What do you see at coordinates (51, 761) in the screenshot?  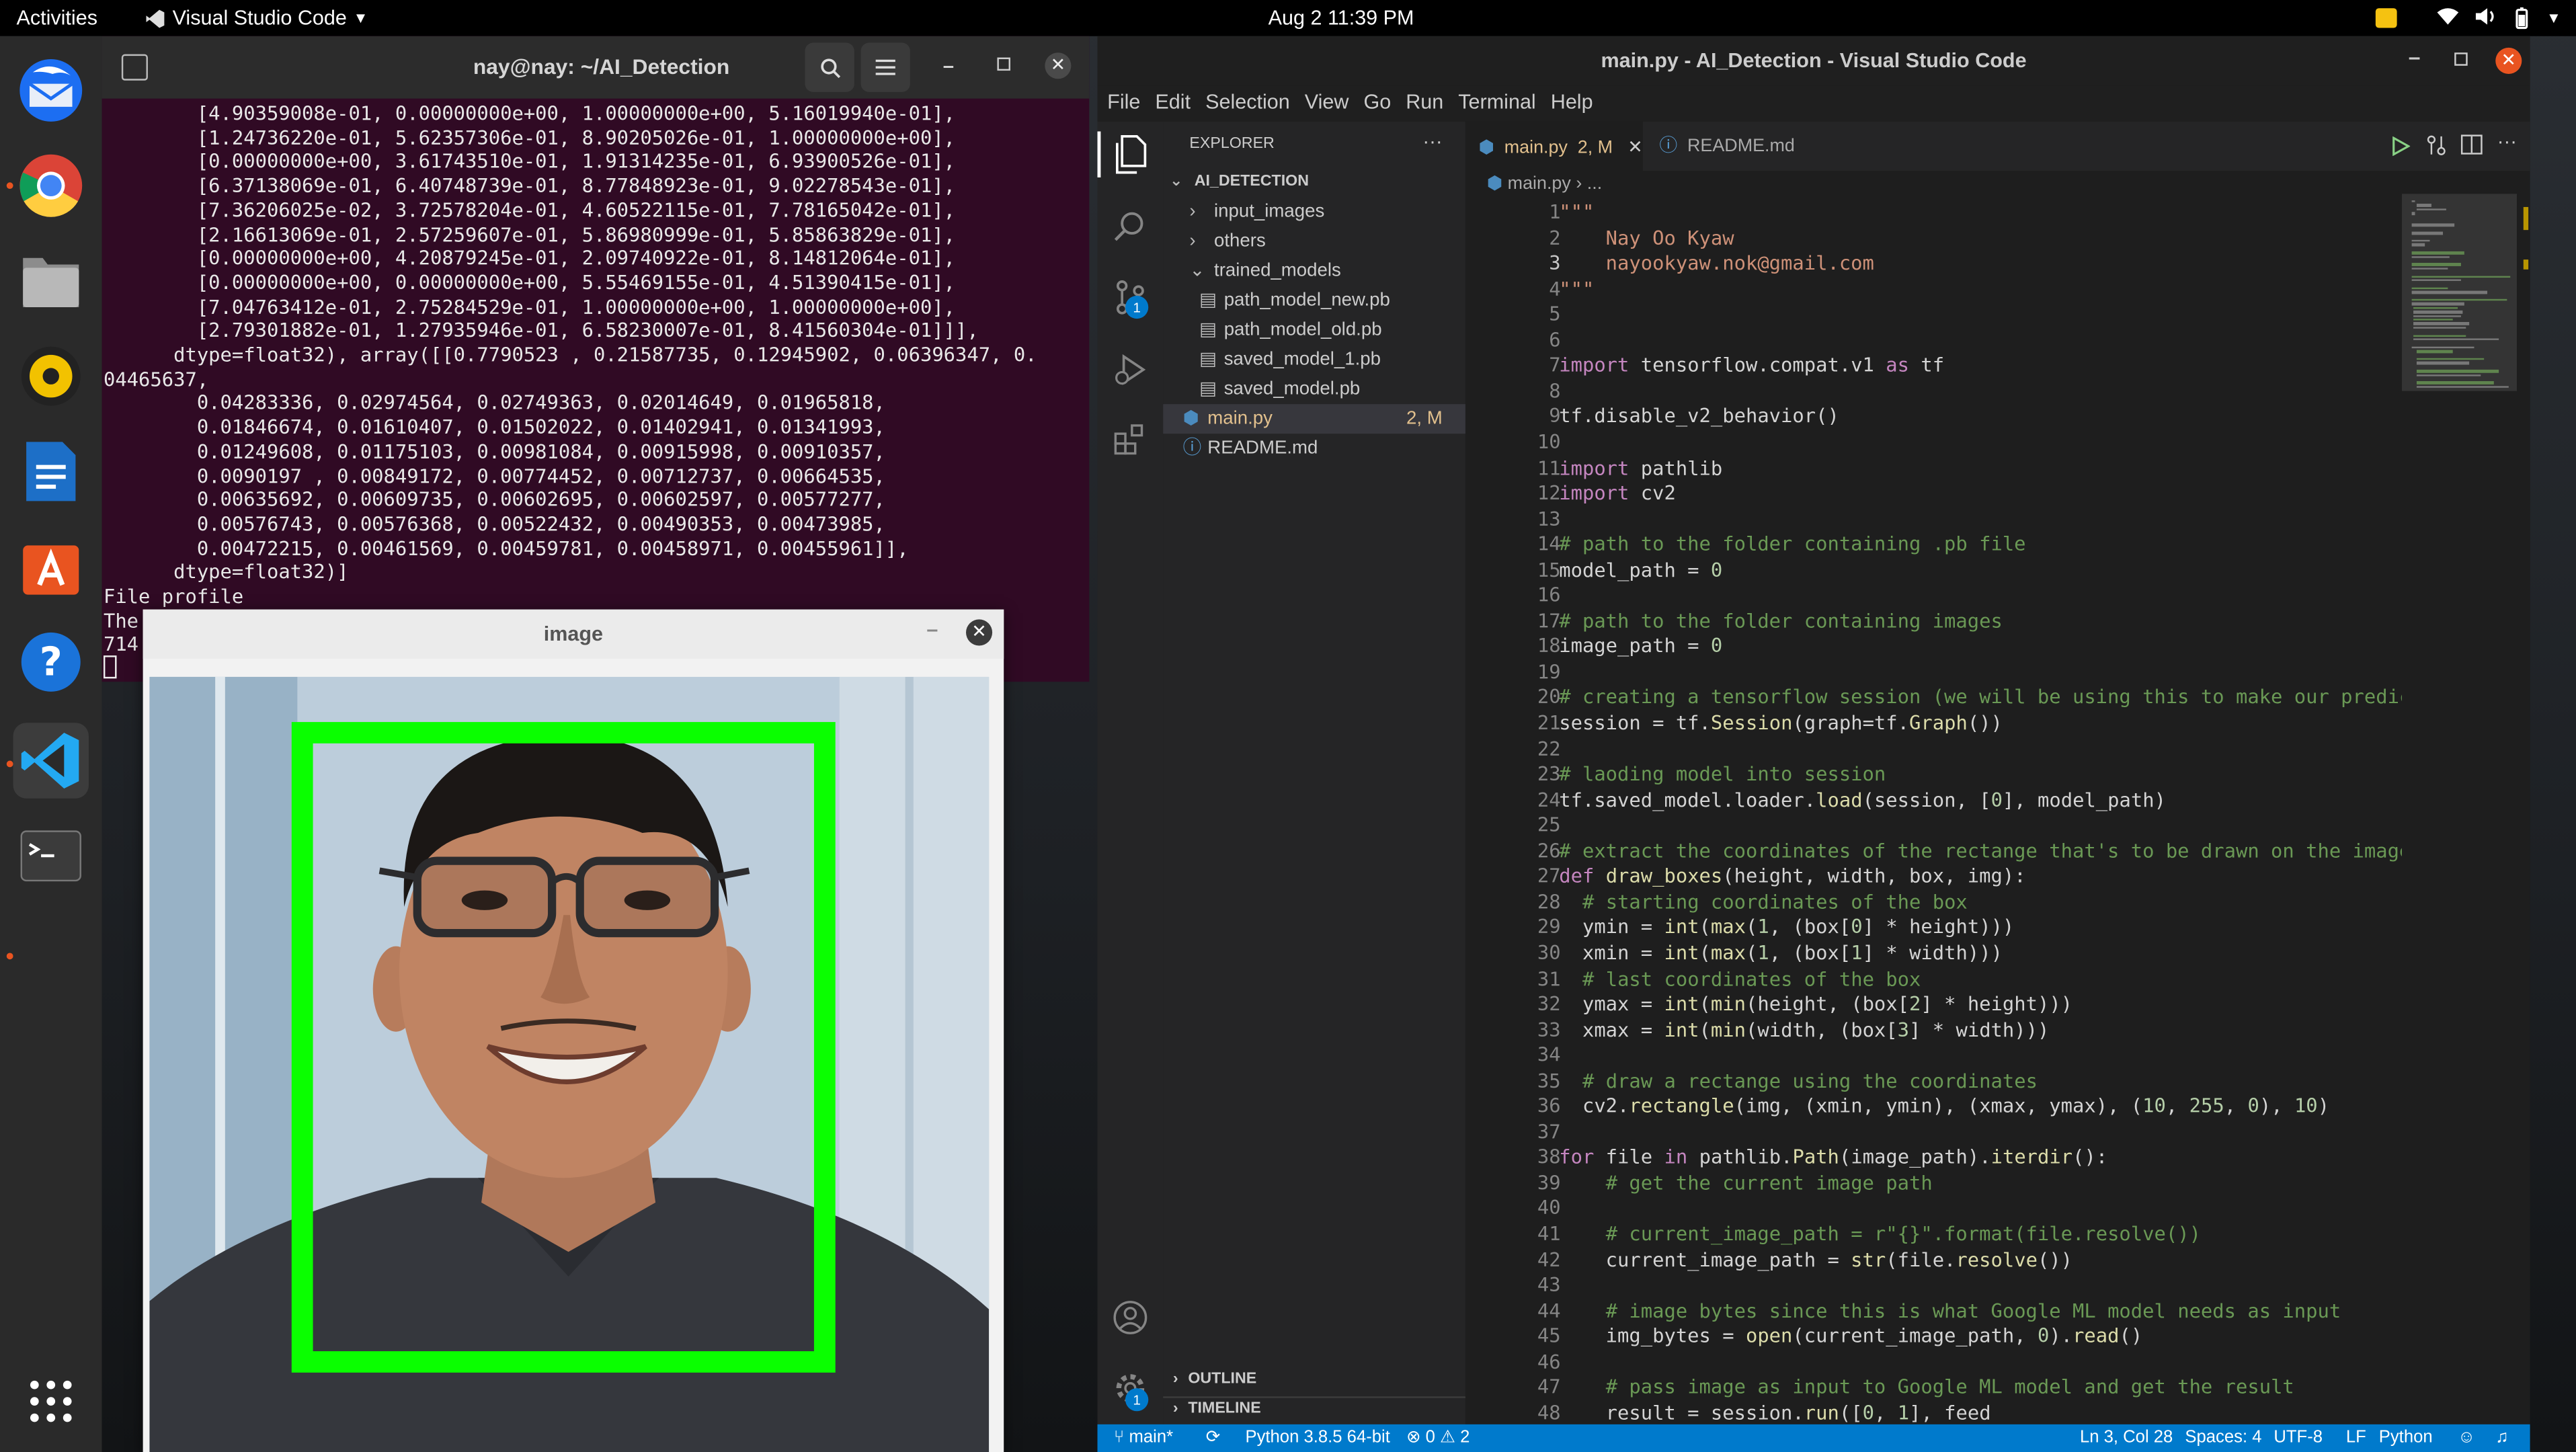 I see `vscode-icon` at bounding box center [51, 761].